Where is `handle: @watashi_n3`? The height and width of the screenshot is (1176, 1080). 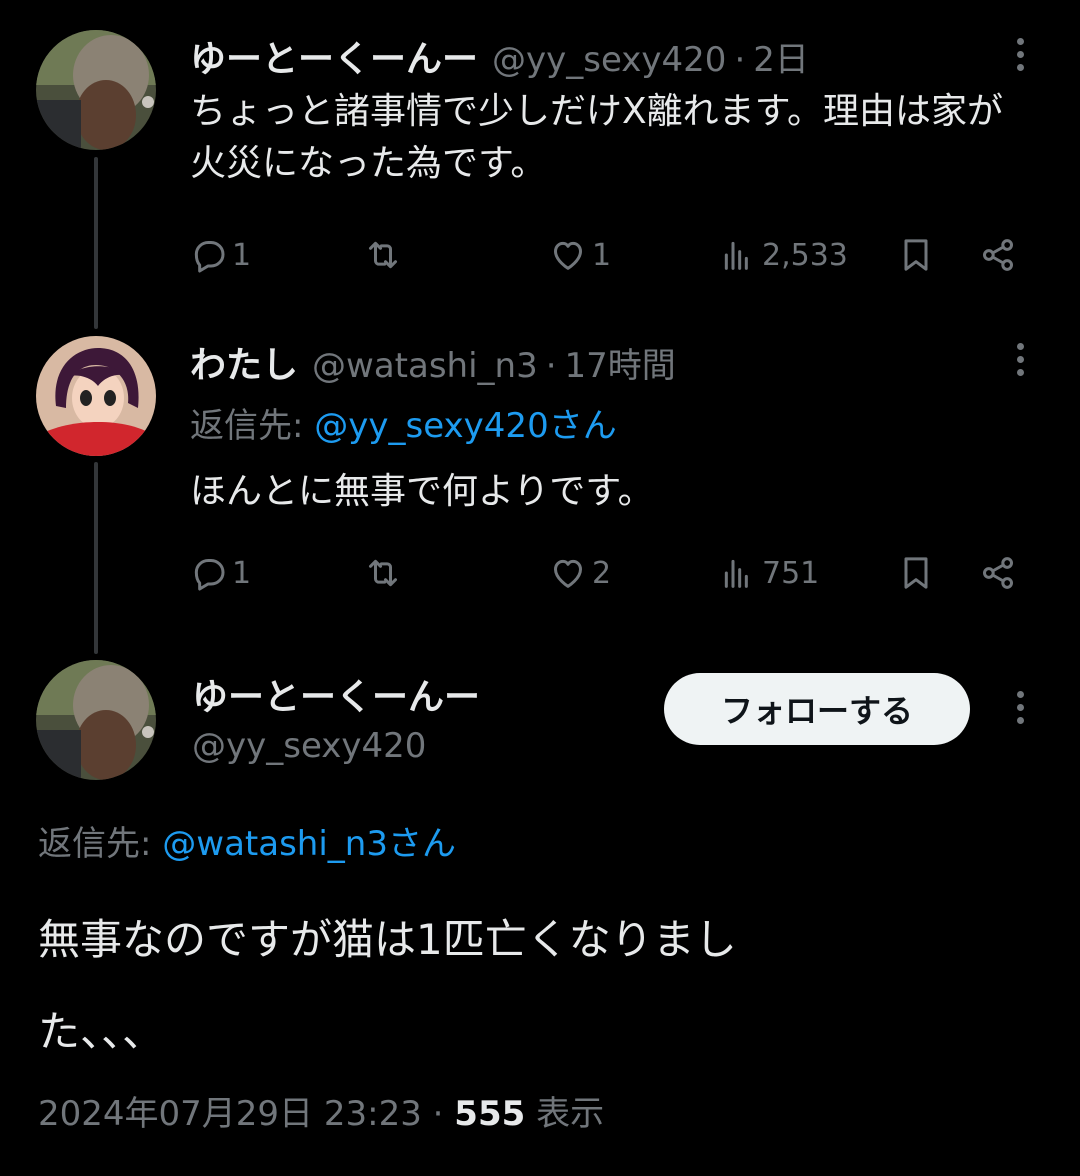
handle: @watashi_n3 is located at coordinates (425, 366).